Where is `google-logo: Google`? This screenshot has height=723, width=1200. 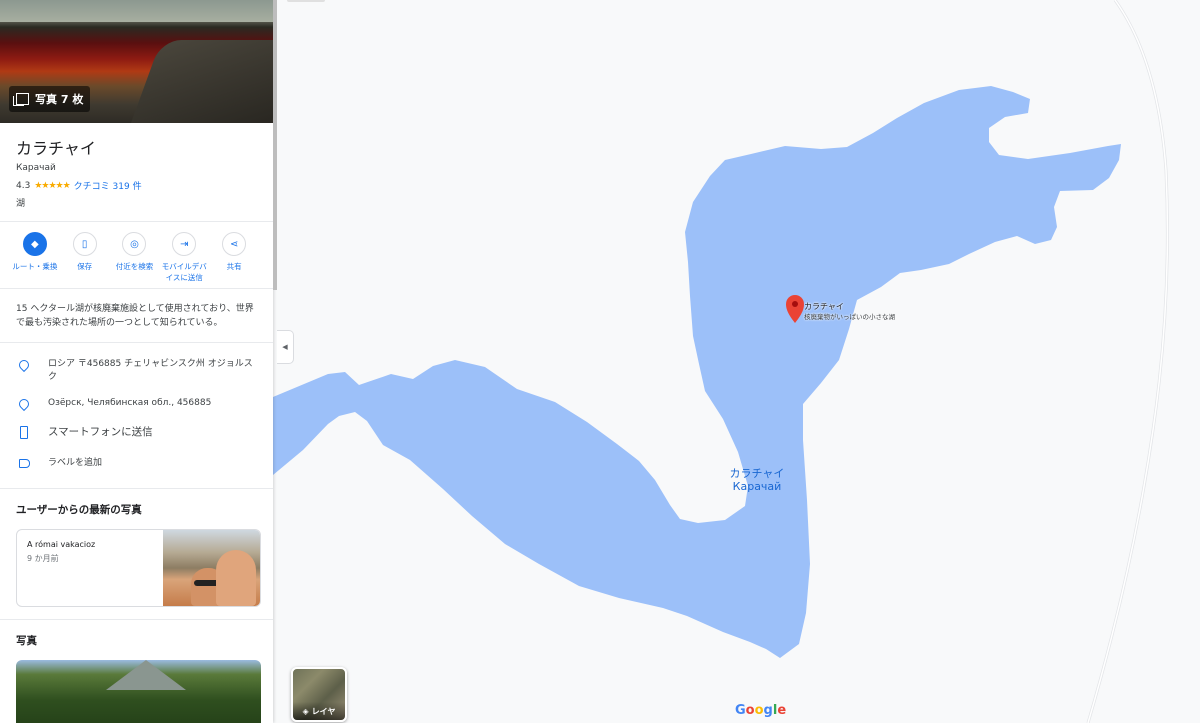 google-logo: Google is located at coordinates (760, 710).